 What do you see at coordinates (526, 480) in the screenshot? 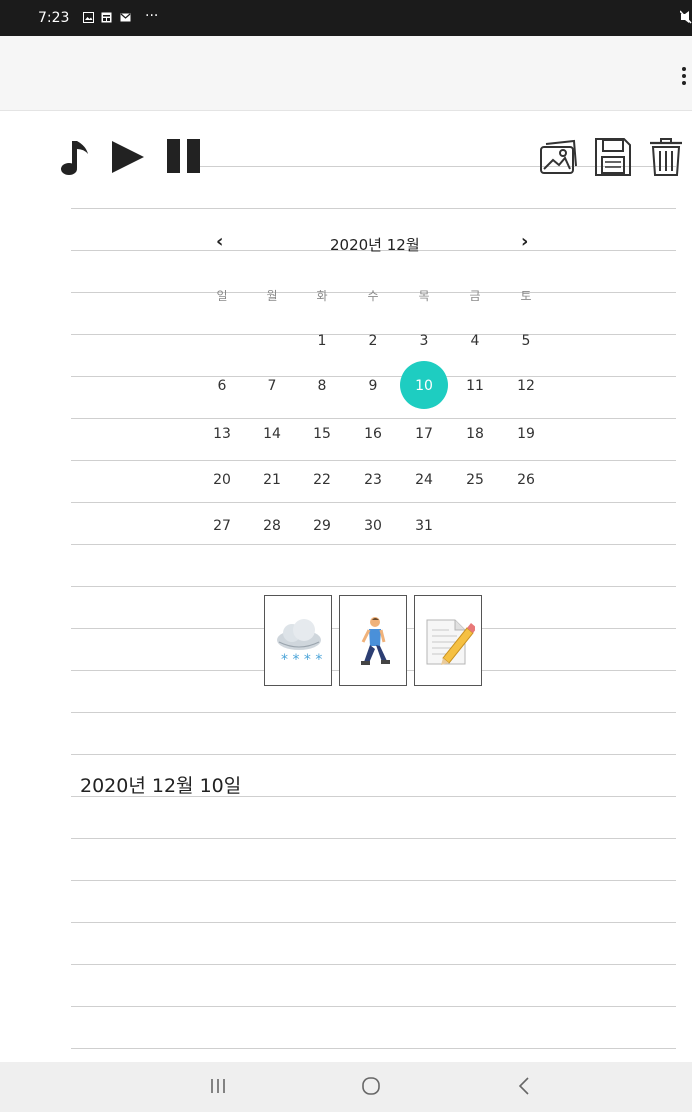
I see `calendar-day: 26` at bounding box center [526, 480].